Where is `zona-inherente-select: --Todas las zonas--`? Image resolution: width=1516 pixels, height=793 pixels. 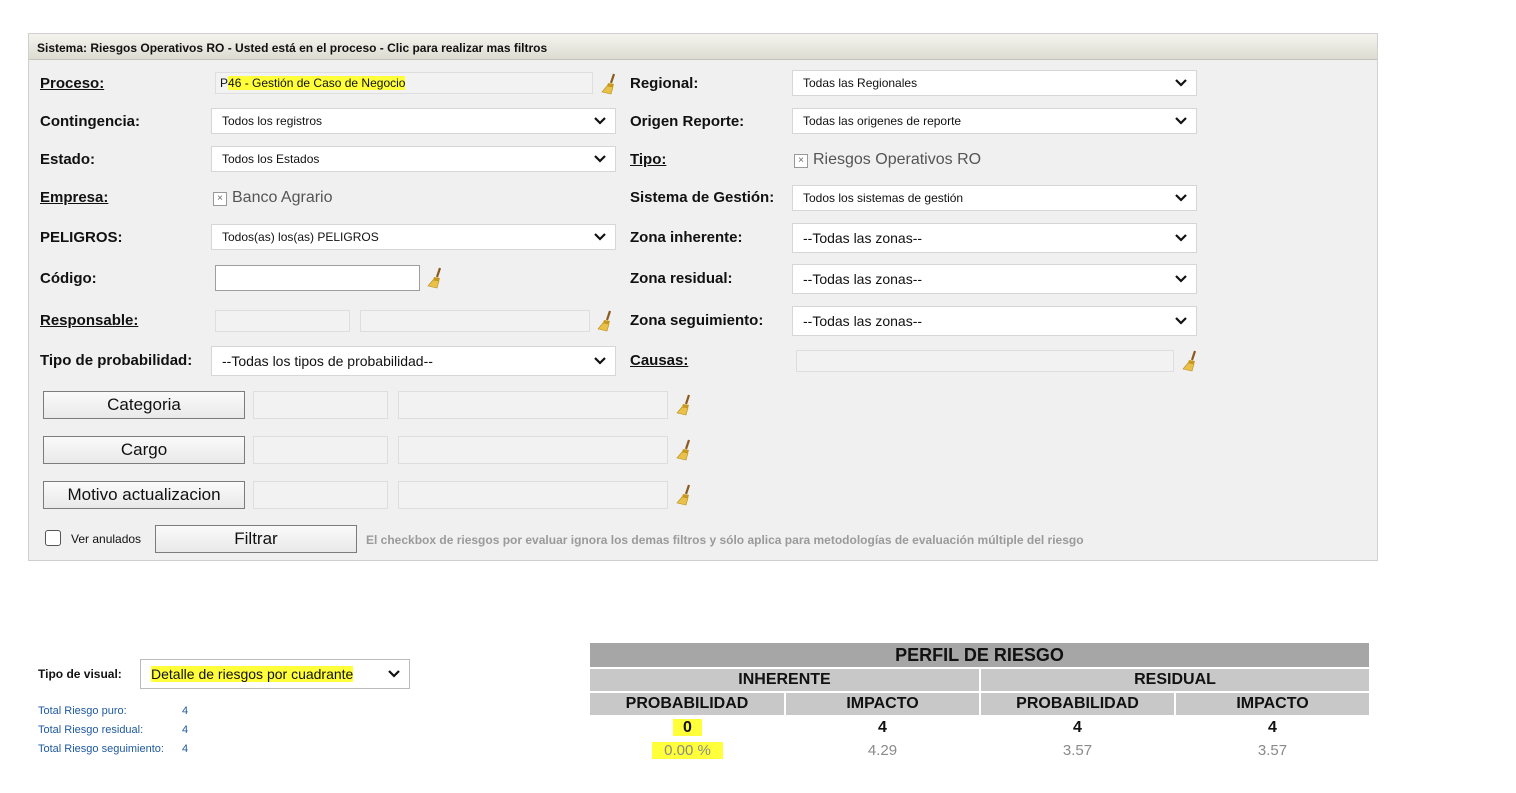 zona-inherente-select: --Todas las zonas-- is located at coordinates (994, 238).